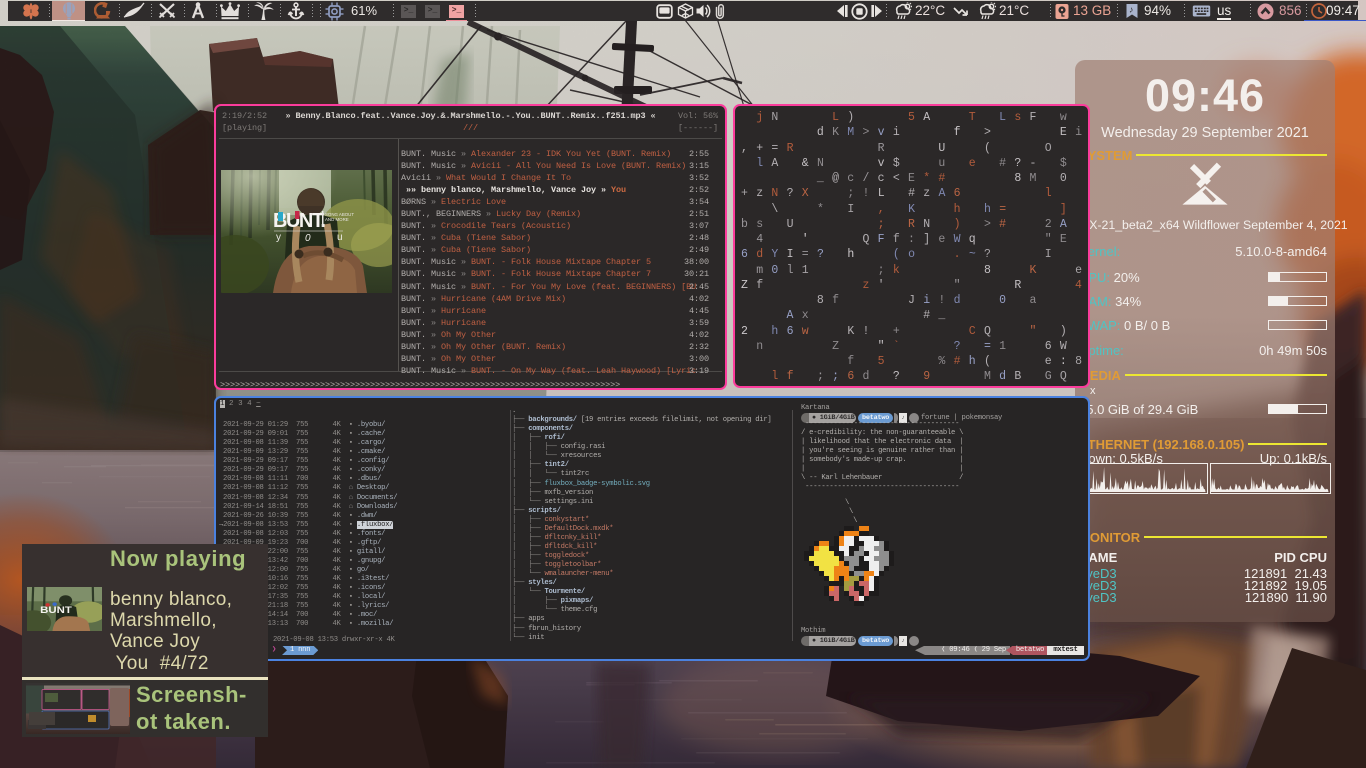 The image size is (1366, 768). I want to click on svg-text: y, so click(278, 237).